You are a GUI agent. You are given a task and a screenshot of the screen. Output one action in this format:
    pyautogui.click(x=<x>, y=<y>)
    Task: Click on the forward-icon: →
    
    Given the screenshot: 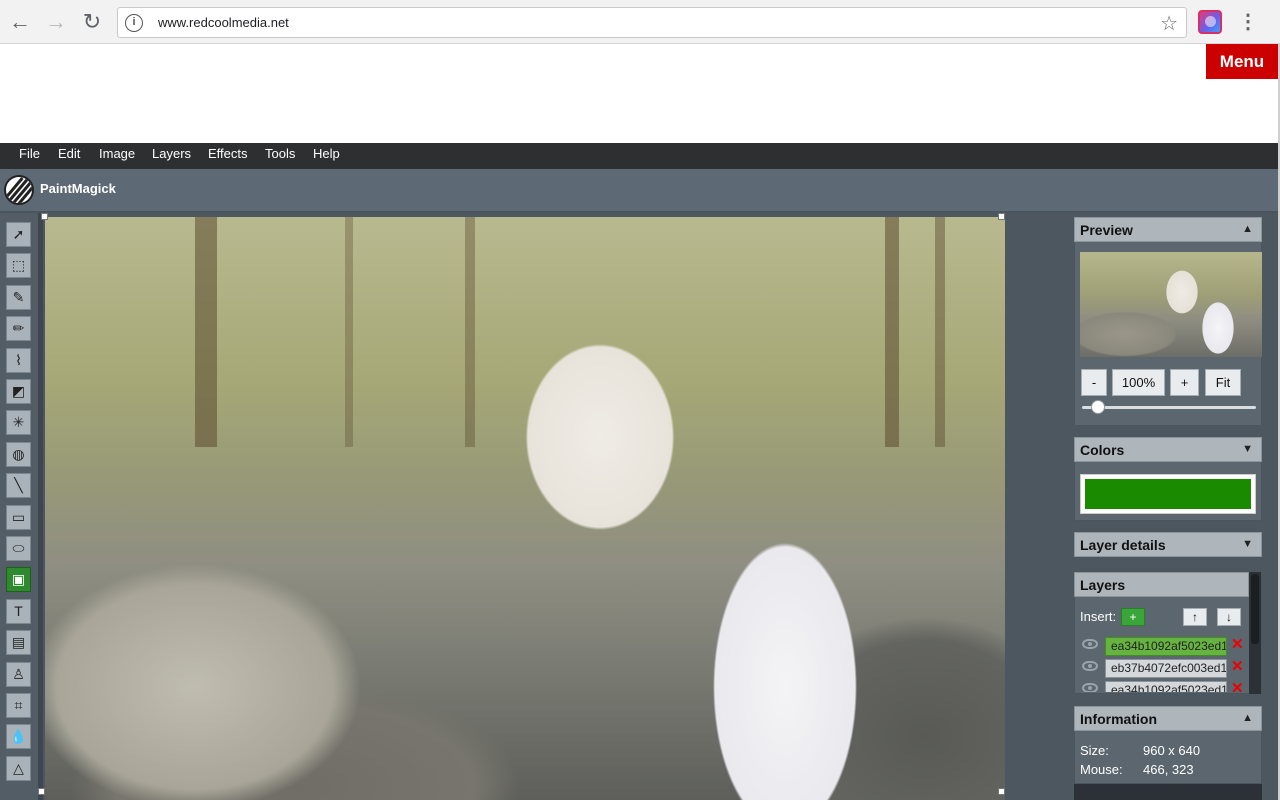 What is the action you would take?
    pyautogui.click(x=56, y=22)
    